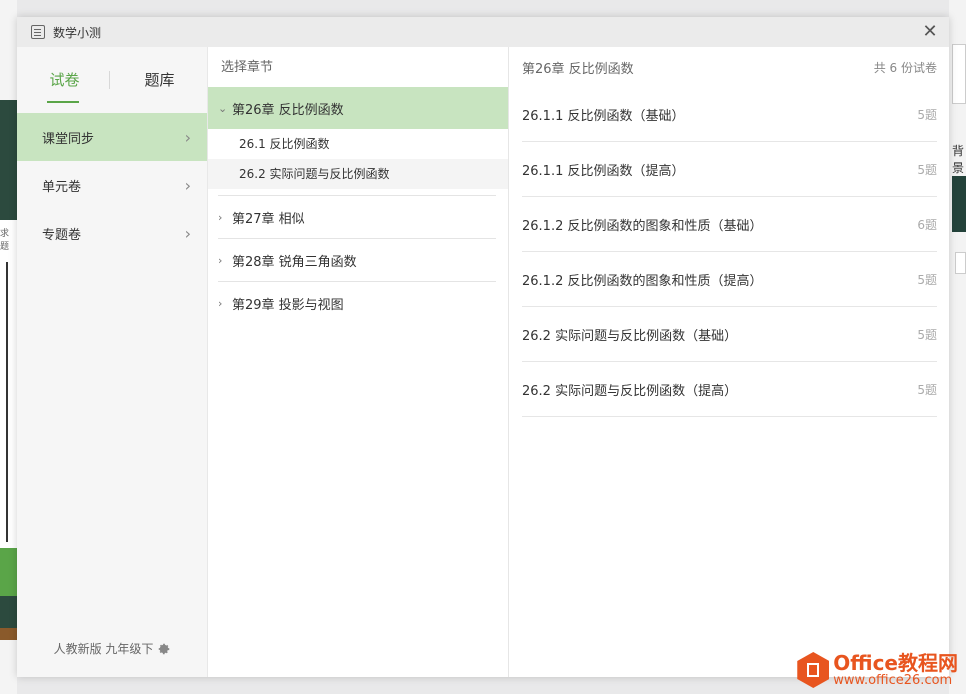 This screenshot has width=966, height=694. What do you see at coordinates (959, 204) in the screenshot?
I see `background-blackboard-right` at bounding box center [959, 204].